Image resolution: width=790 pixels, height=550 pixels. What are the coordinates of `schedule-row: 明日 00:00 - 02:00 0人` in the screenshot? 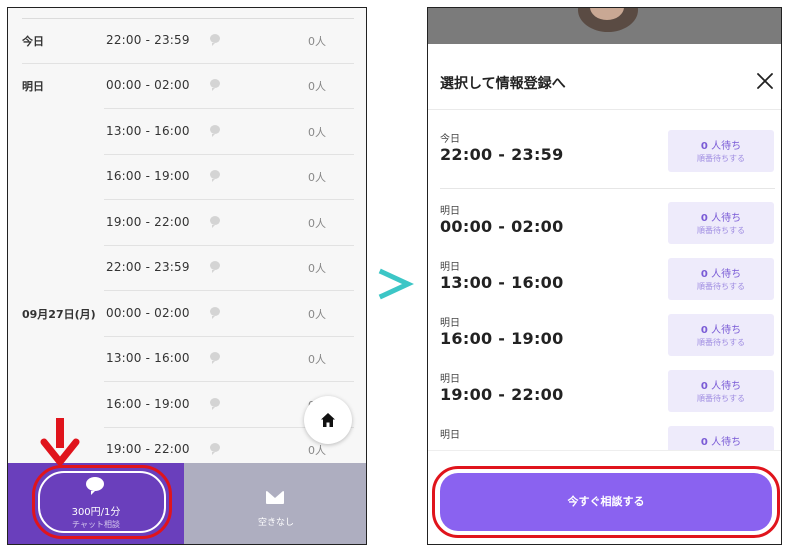 It's located at (187, 86).